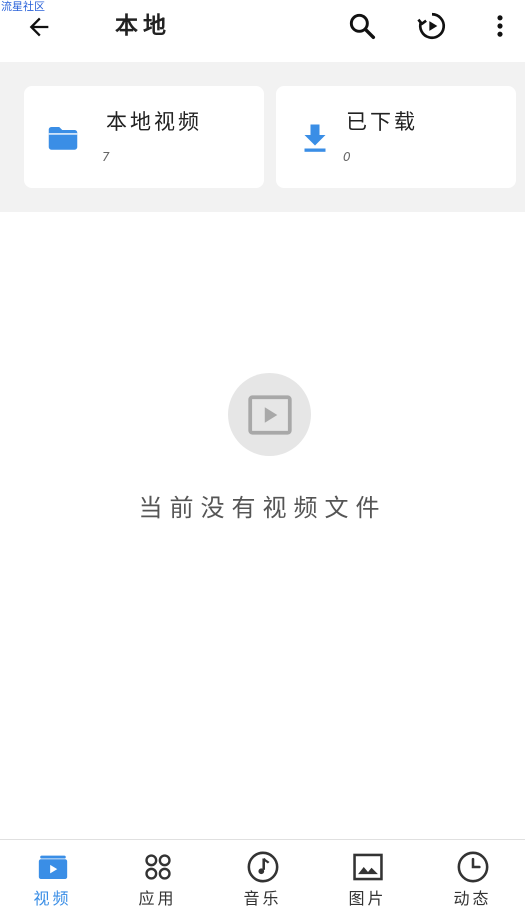  Describe the element at coordinates (367, 898) in the screenshot. I see `nav-label: 图片` at that location.